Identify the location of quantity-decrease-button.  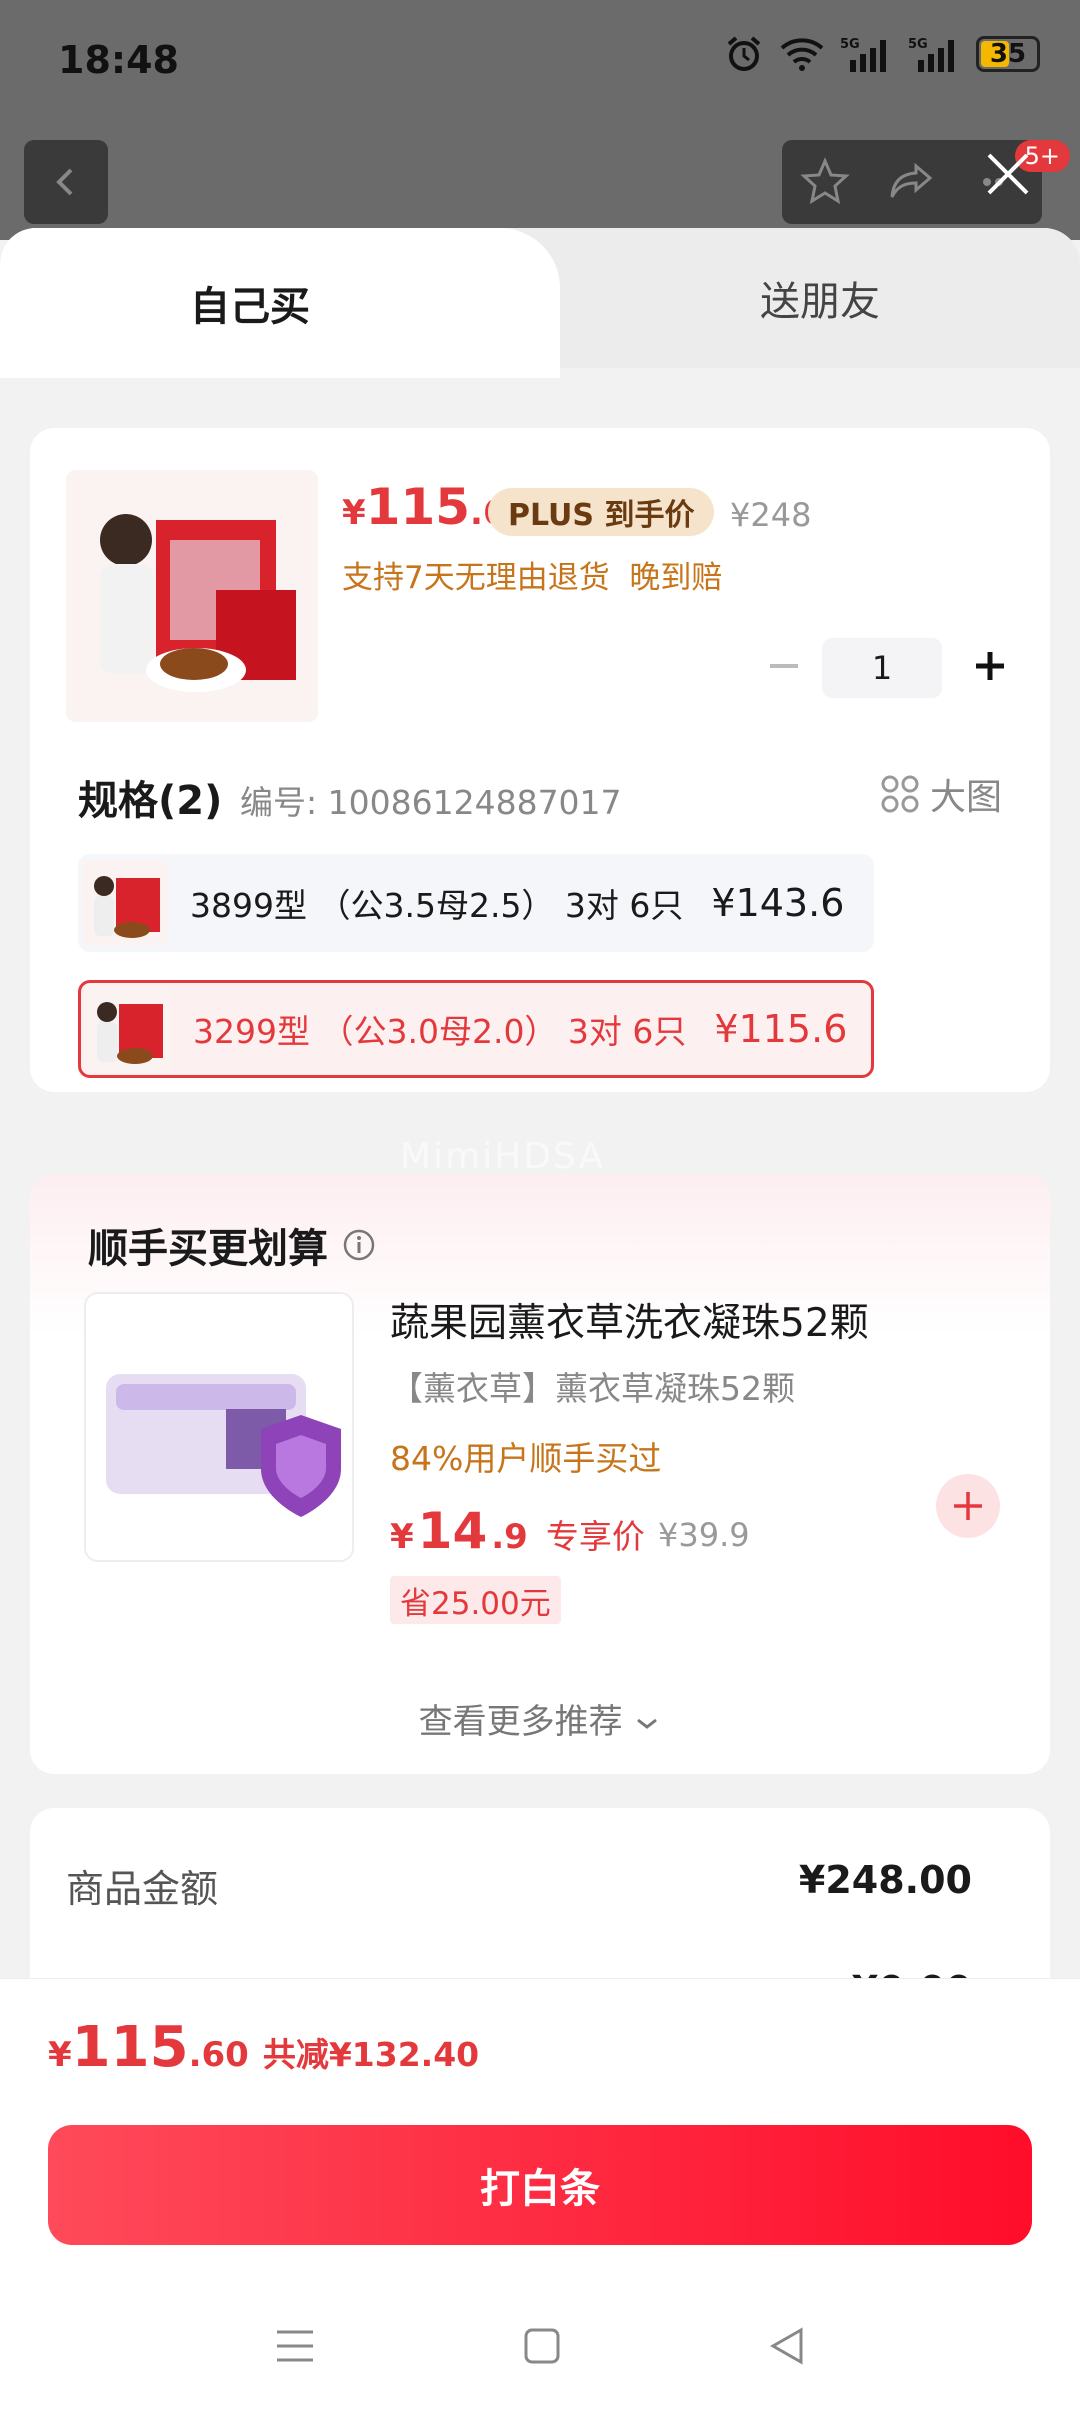
(784, 666).